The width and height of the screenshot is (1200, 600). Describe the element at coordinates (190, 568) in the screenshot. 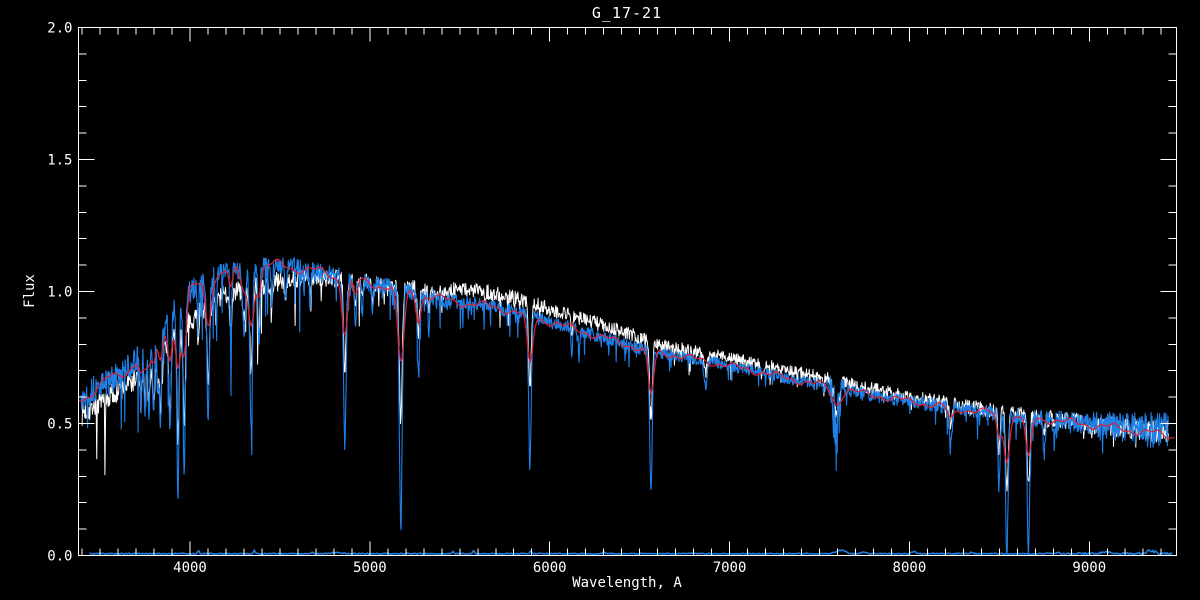

I see `x-tick-label: 4000` at that location.